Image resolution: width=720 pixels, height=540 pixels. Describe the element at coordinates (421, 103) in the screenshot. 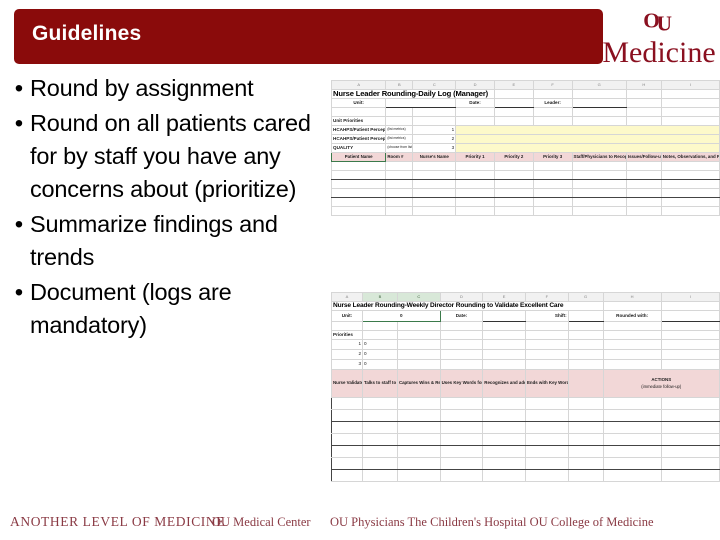

I see `unit-input` at that location.